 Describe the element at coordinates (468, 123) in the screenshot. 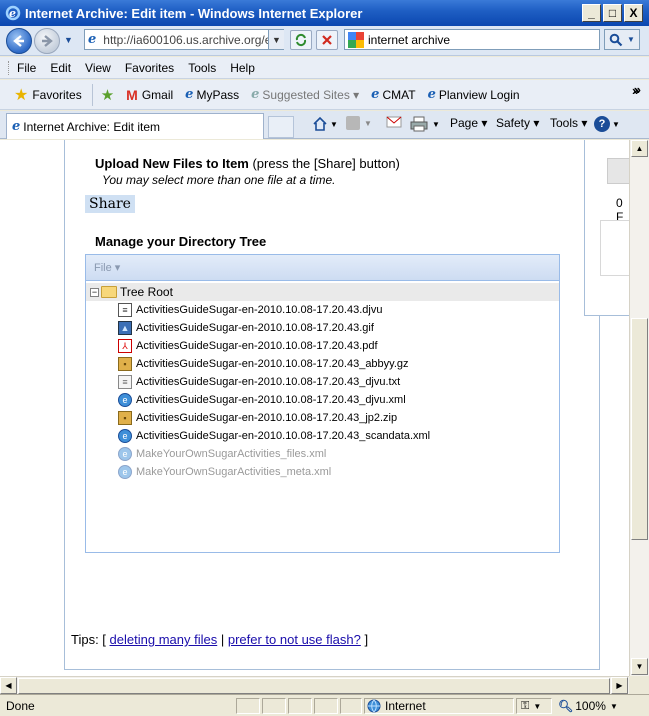

I see `page-menu: Page ▾` at that location.